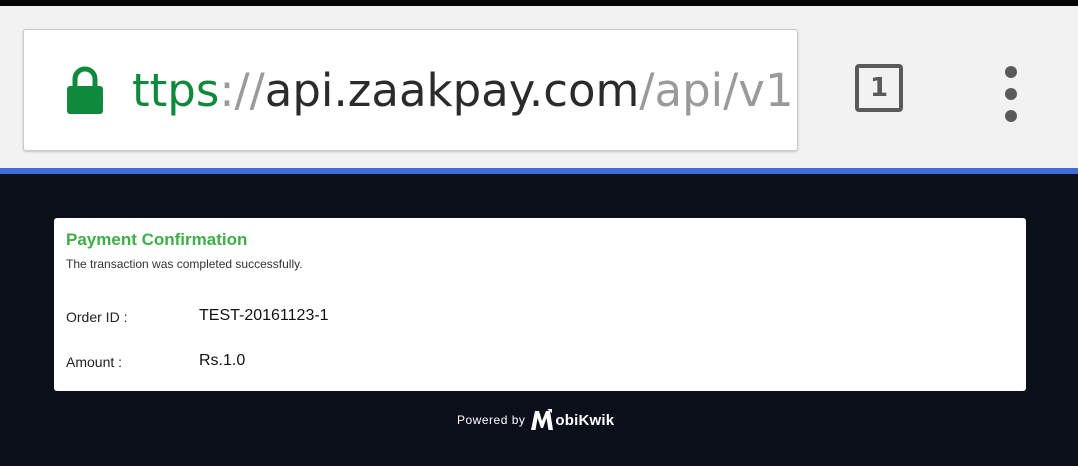  I want to click on order-id-value: TEST-20161123-1, so click(264, 315).